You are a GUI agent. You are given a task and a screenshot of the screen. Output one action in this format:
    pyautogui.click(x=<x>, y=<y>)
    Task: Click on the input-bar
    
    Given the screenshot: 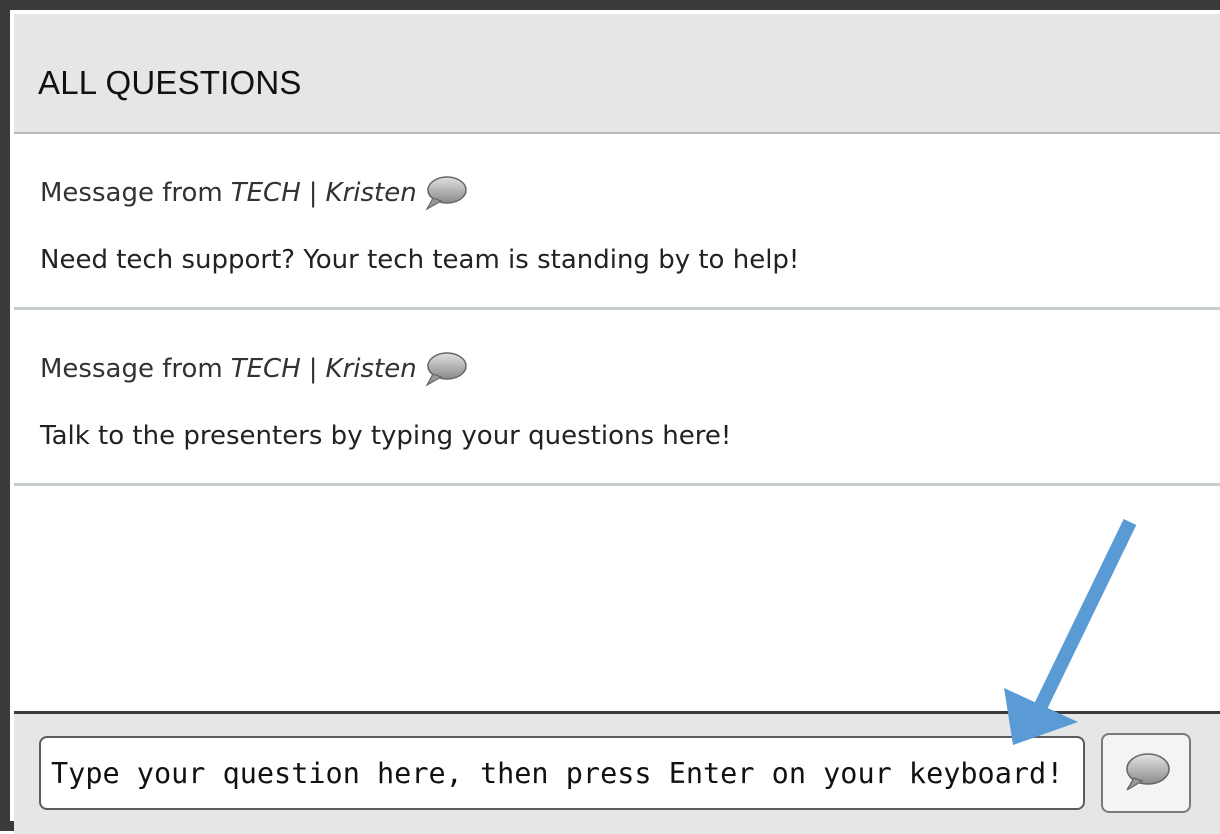 What is the action you would take?
    pyautogui.click(x=617, y=772)
    